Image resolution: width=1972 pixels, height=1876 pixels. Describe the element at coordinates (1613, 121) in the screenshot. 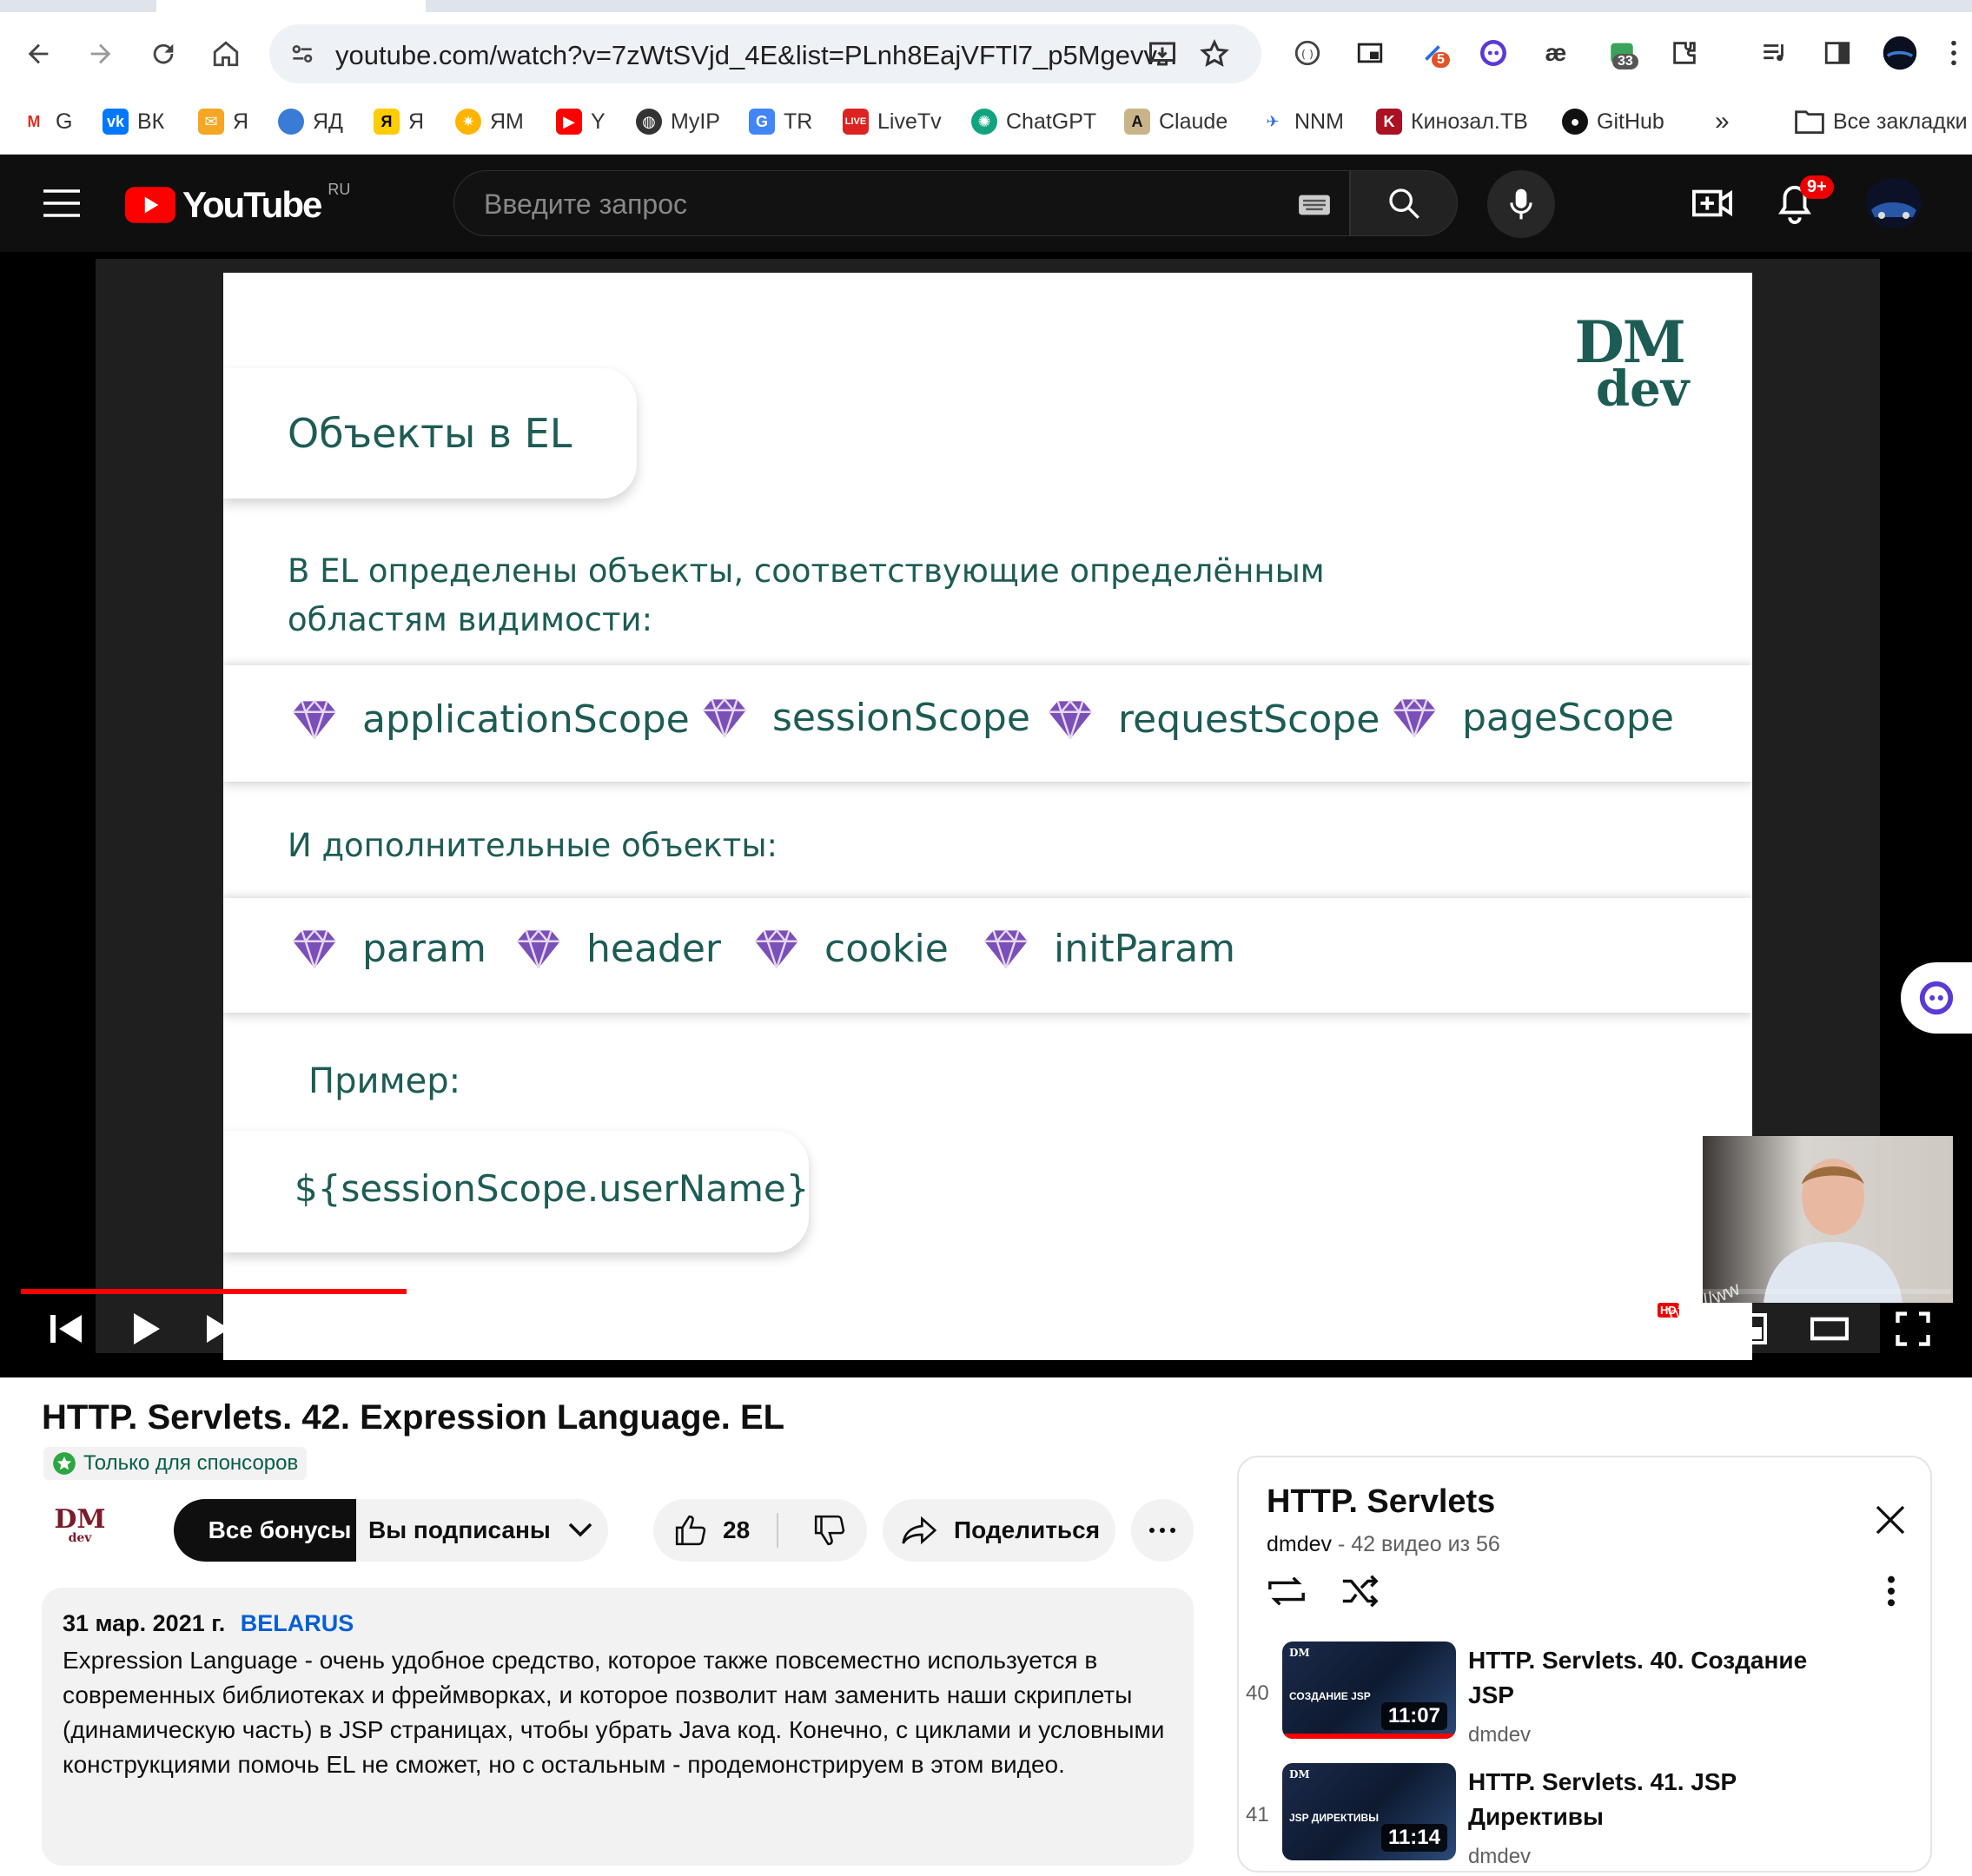

I see `bookmark-github: ● GitHub` at that location.